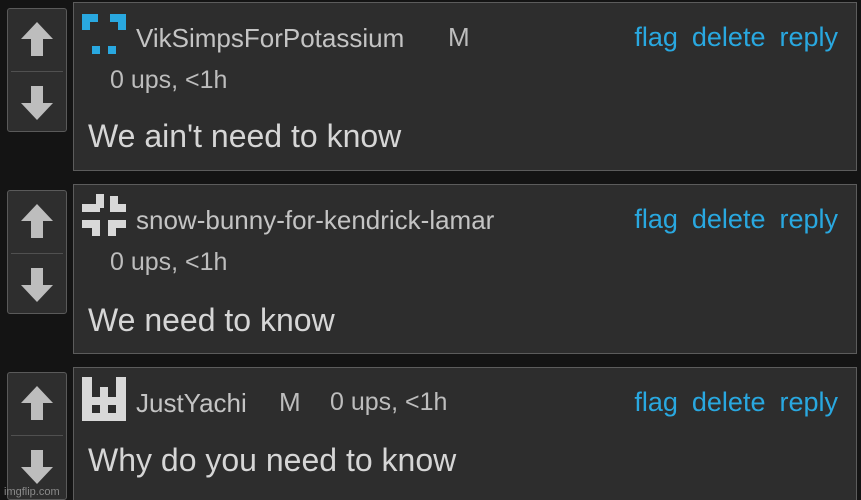  Describe the element at coordinates (245, 136) in the screenshot. I see `comment-text: We ain't need to know` at that location.